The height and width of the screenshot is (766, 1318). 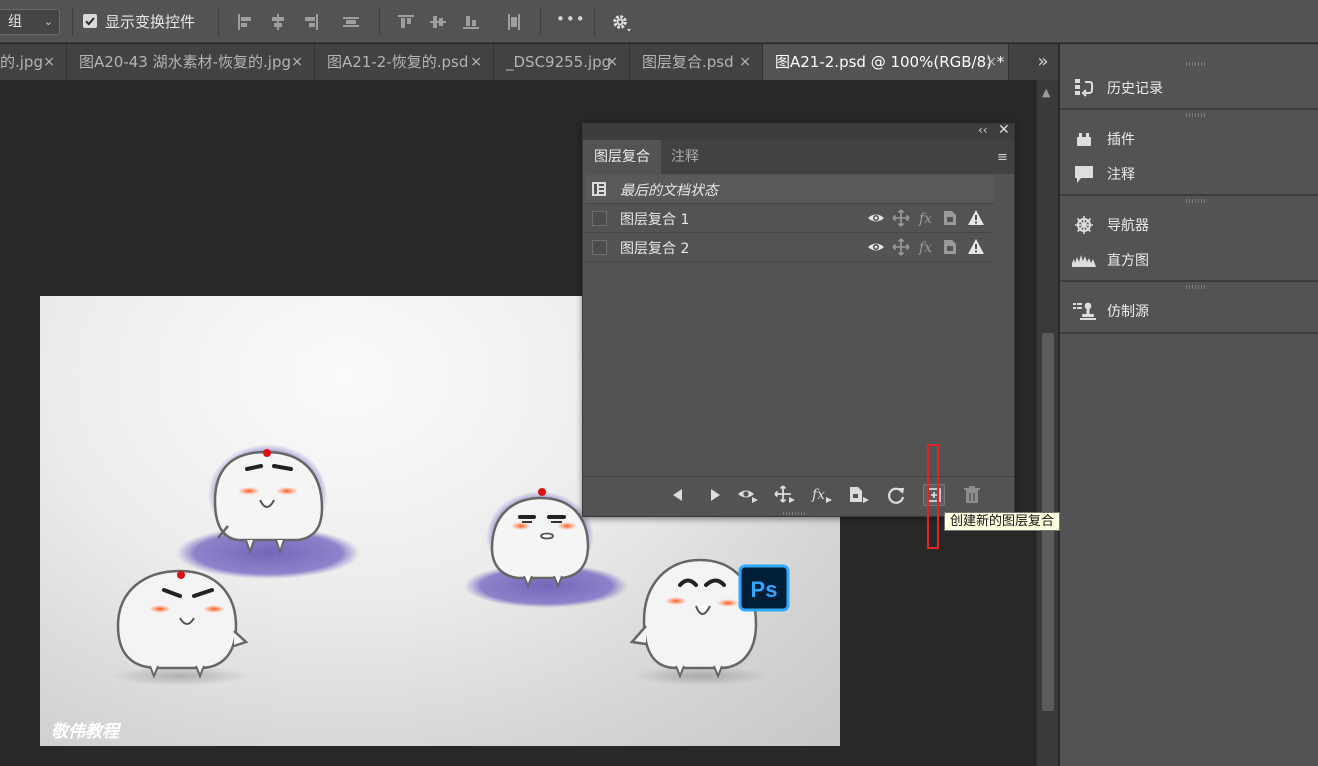 What do you see at coordinates (438, 22) in the screenshot?
I see `align-vertical-centers-icon` at bounding box center [438, 22].